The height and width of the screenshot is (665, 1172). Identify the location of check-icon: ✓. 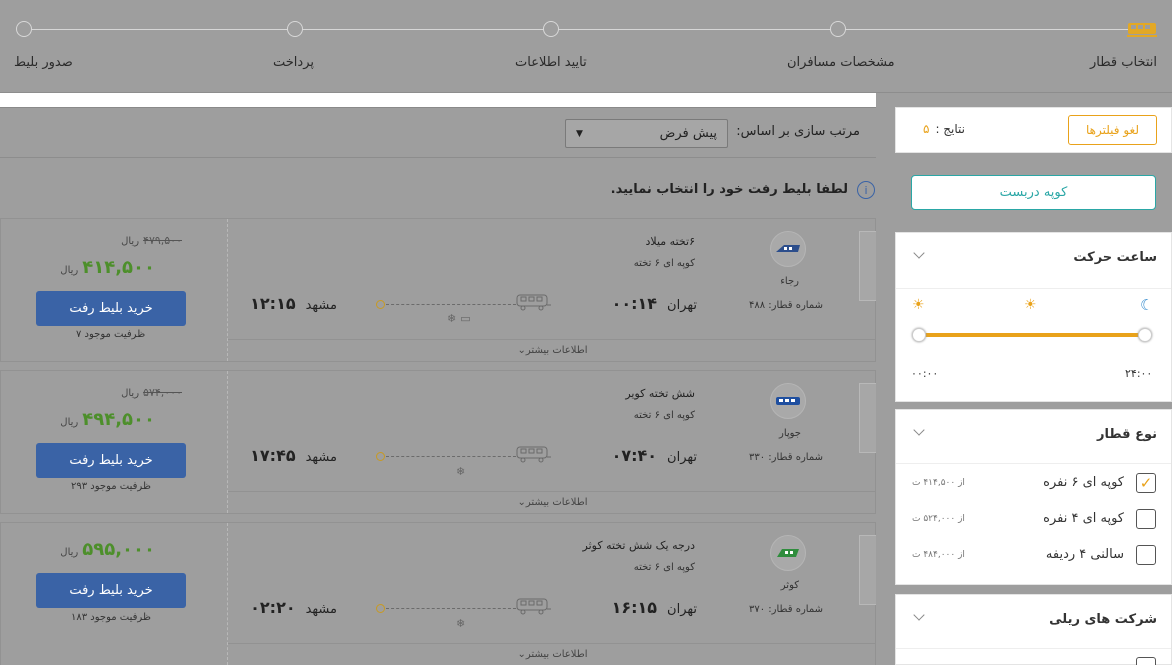
(1146, 483).